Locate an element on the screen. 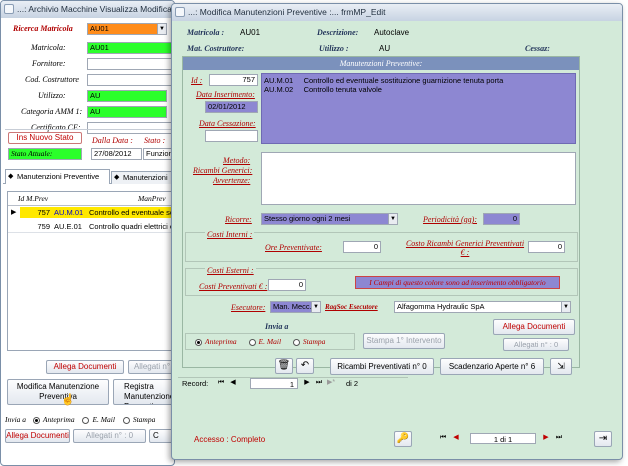 Image resolution: width=628 pixels, height=466 pixels. table-header: Id M.Prev ManPrev is located at coordinates (91, 199).